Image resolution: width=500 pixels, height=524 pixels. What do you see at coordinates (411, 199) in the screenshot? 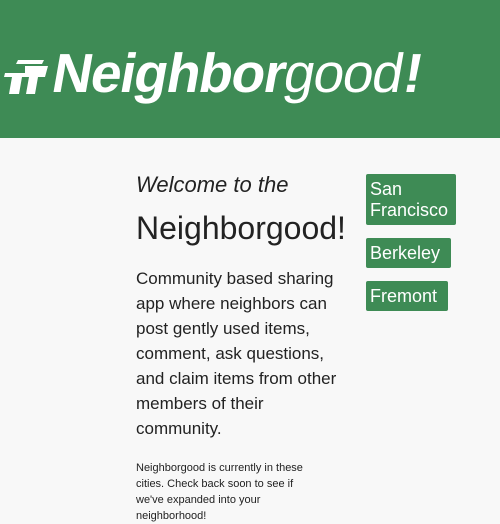
I see `city-button-san-francisco: San Francisco` at bounding box center [411, 199].